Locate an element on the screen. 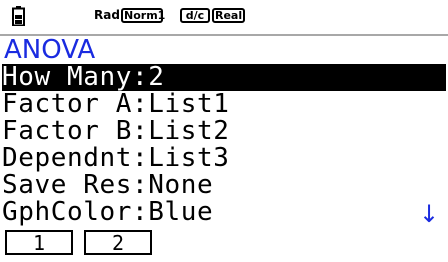  setting-row-how-many: How Many:2 is located at coordinates (224, 77).